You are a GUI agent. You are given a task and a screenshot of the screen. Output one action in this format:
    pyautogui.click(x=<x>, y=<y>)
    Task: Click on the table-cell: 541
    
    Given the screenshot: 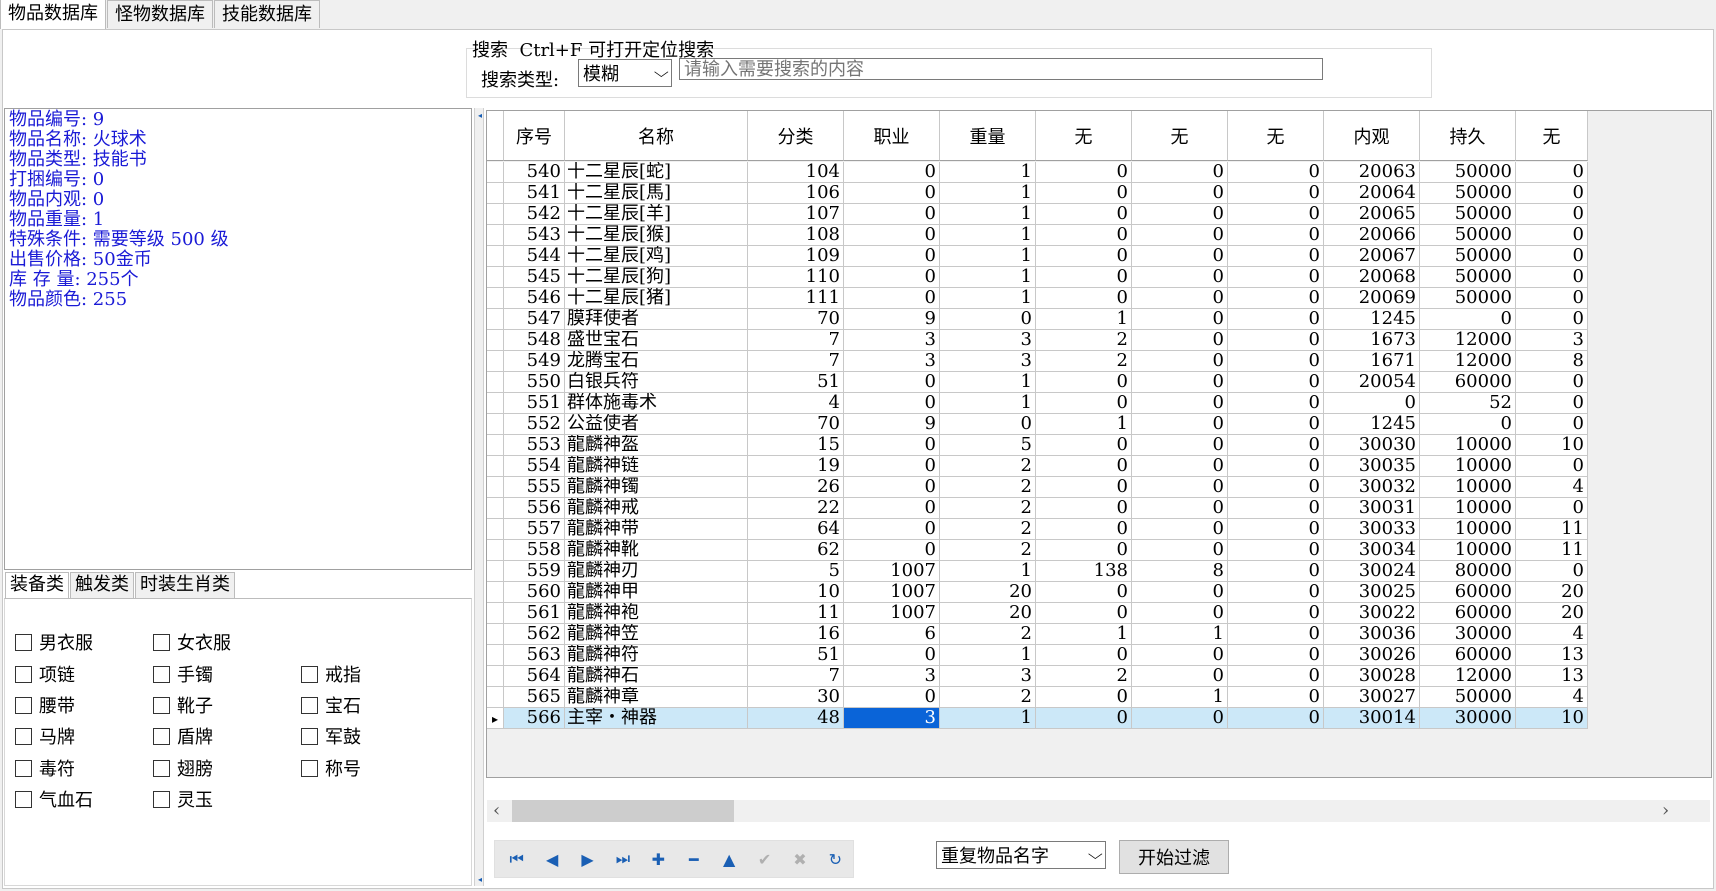 What is the action you would take?
    pyautogui.click(x=534, y=193)
    